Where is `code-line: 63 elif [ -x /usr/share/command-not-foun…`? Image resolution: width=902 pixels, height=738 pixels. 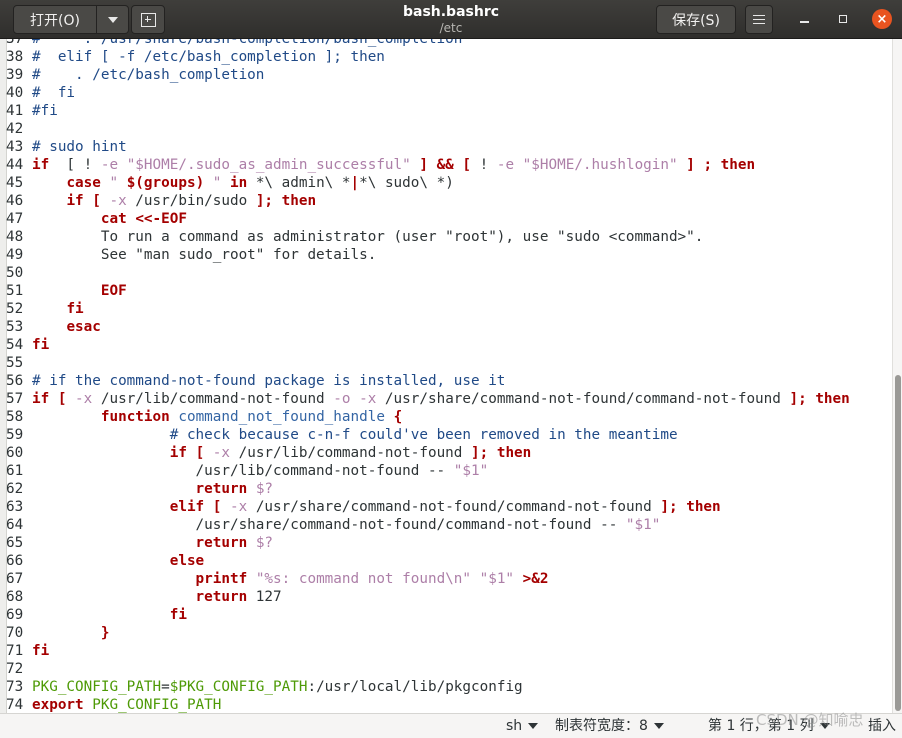 code-line: 63 elif [ -x /usr/share/command-not-foun… is located at coordinates (425, 507).